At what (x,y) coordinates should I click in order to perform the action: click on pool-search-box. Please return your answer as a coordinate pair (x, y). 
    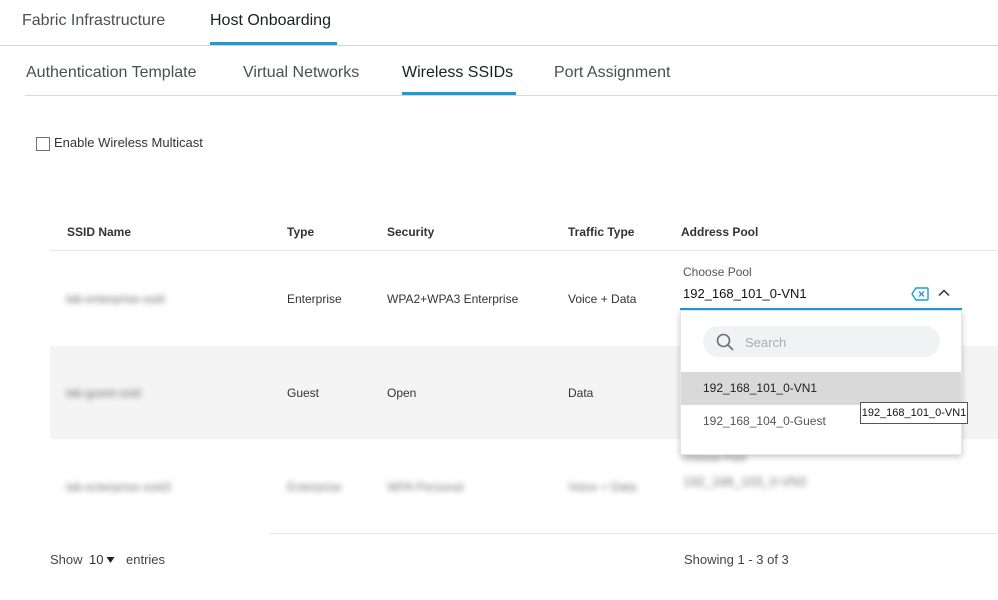
    Looking at the image, I should click on (821, 341).